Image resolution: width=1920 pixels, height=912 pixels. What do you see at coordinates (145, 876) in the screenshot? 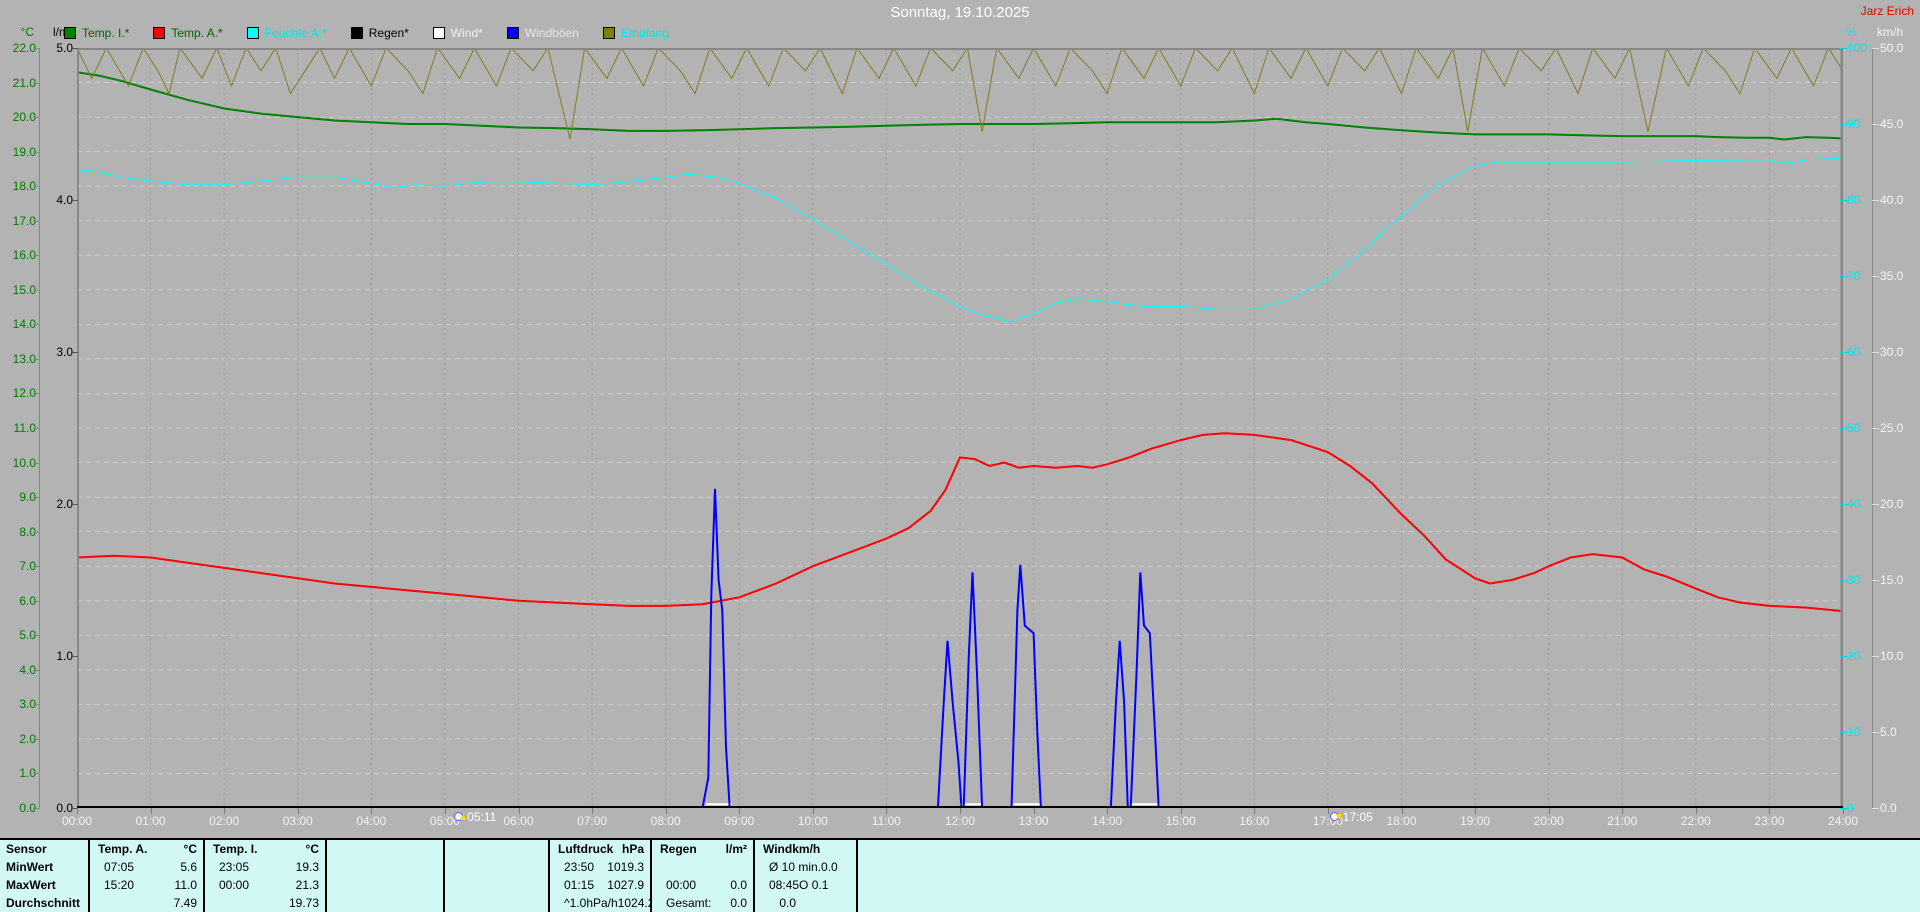
I see `table-col-temp-a: Temp. A. °C 07:05 5.6 15:20 11.0 7.49` at bounding box center [145, 876].